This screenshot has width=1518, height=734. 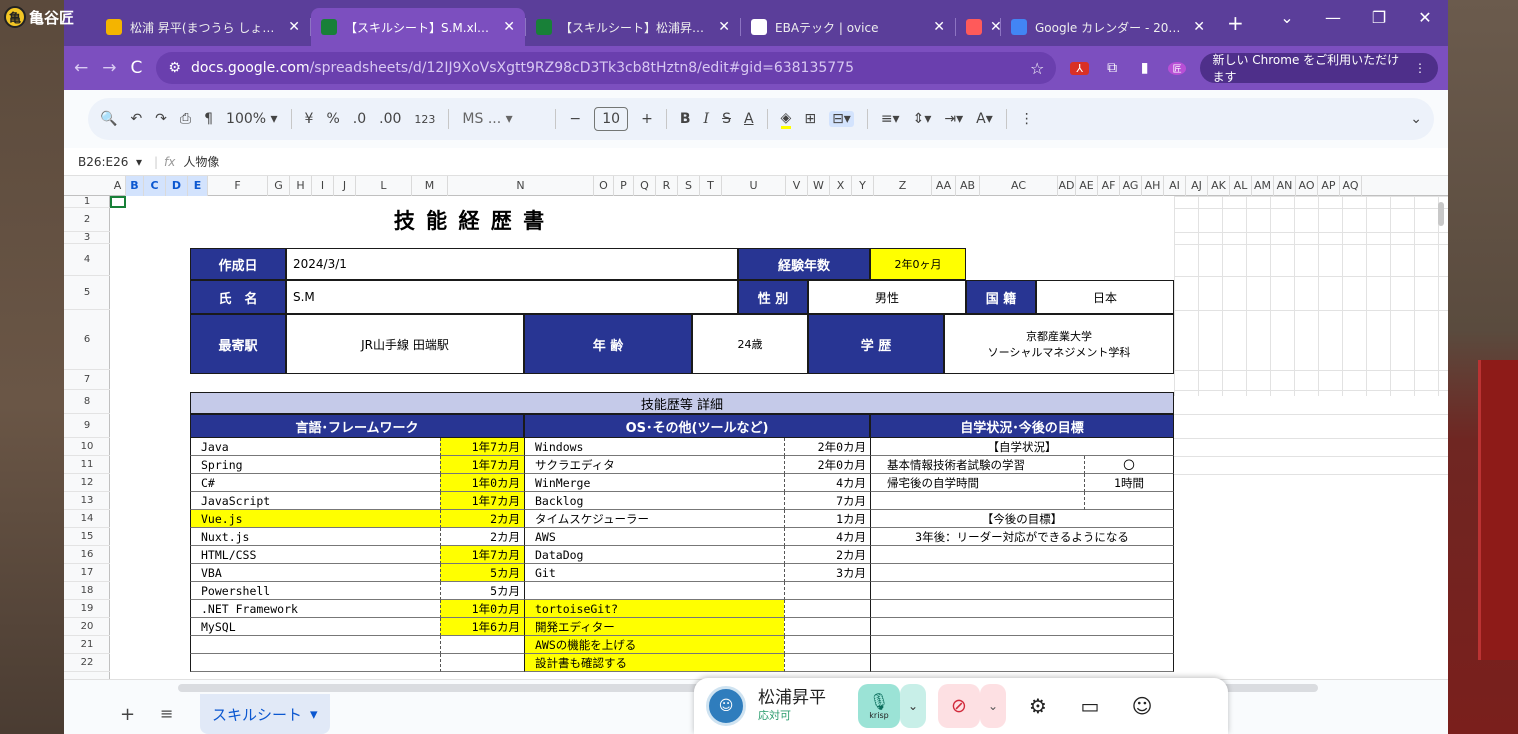 What do you see at coordinates (1109, 186) in the screenshot?
I see `column-header-AF: AF` at bounding box center [1109, 186].